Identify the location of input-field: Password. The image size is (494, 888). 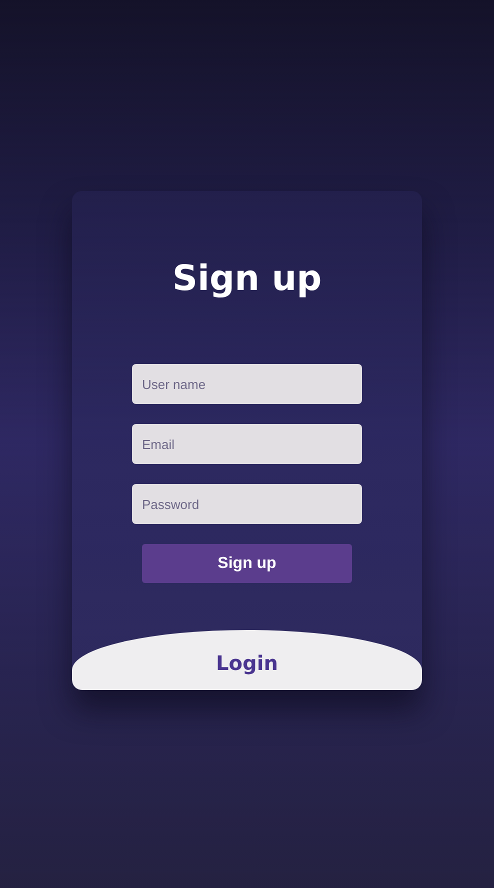
(247, 504).